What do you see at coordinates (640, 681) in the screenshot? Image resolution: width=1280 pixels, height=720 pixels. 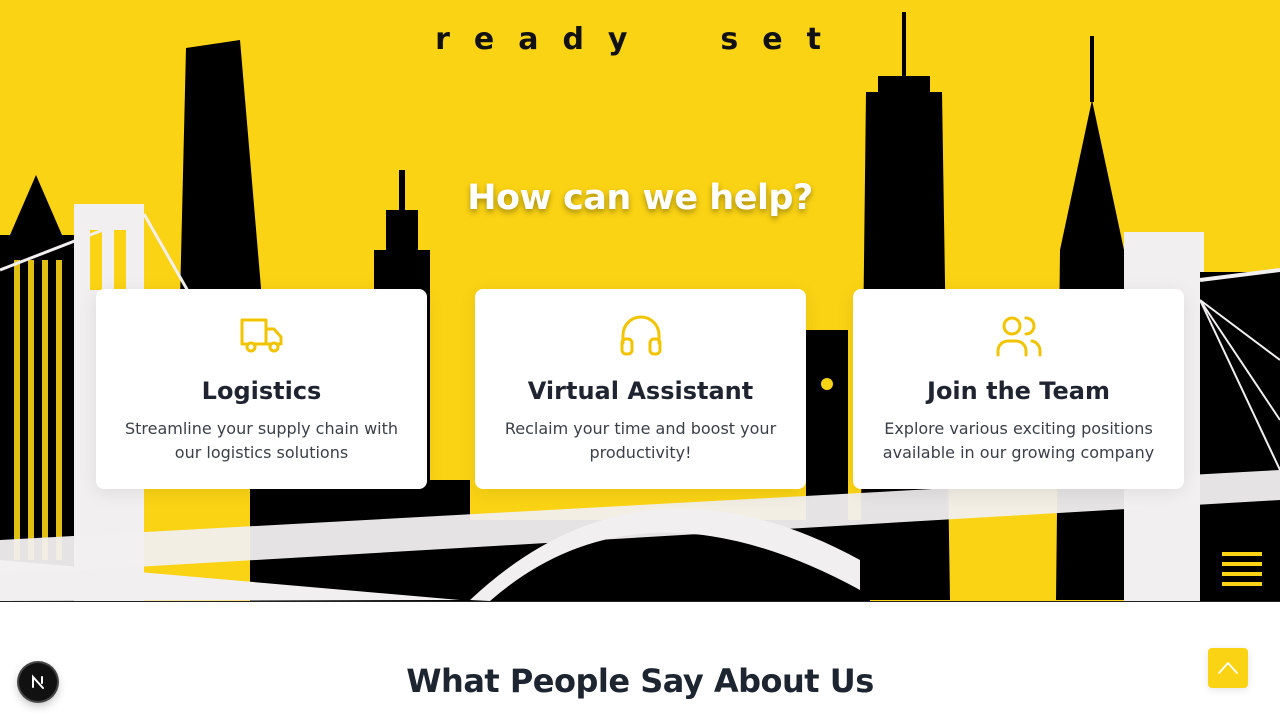 I see `testimonials-title: What People Say About Us` at bounding box center [640, 681].